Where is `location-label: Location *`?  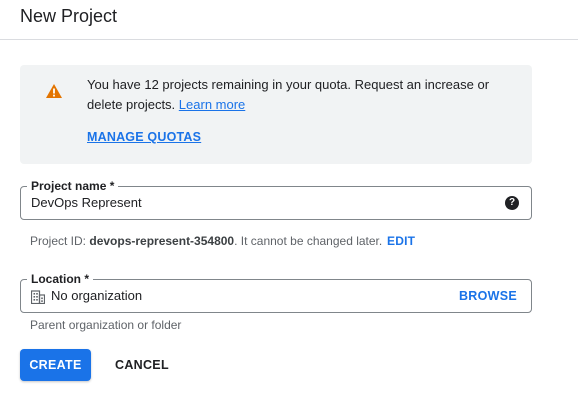
location-label: Location * is located at coordinates (60, 279).